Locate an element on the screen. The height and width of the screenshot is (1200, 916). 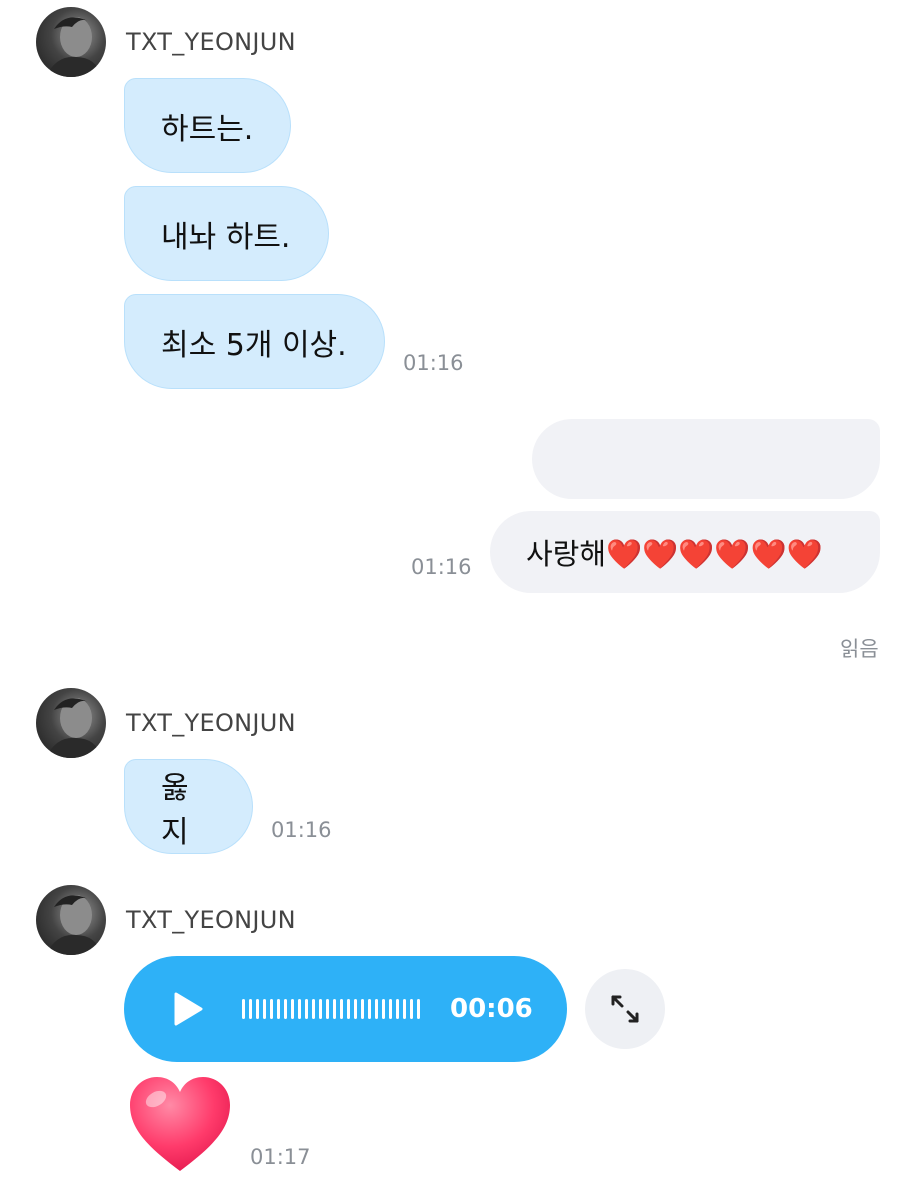
read-receipt: 읽음 is located at coordinates (859, 649).